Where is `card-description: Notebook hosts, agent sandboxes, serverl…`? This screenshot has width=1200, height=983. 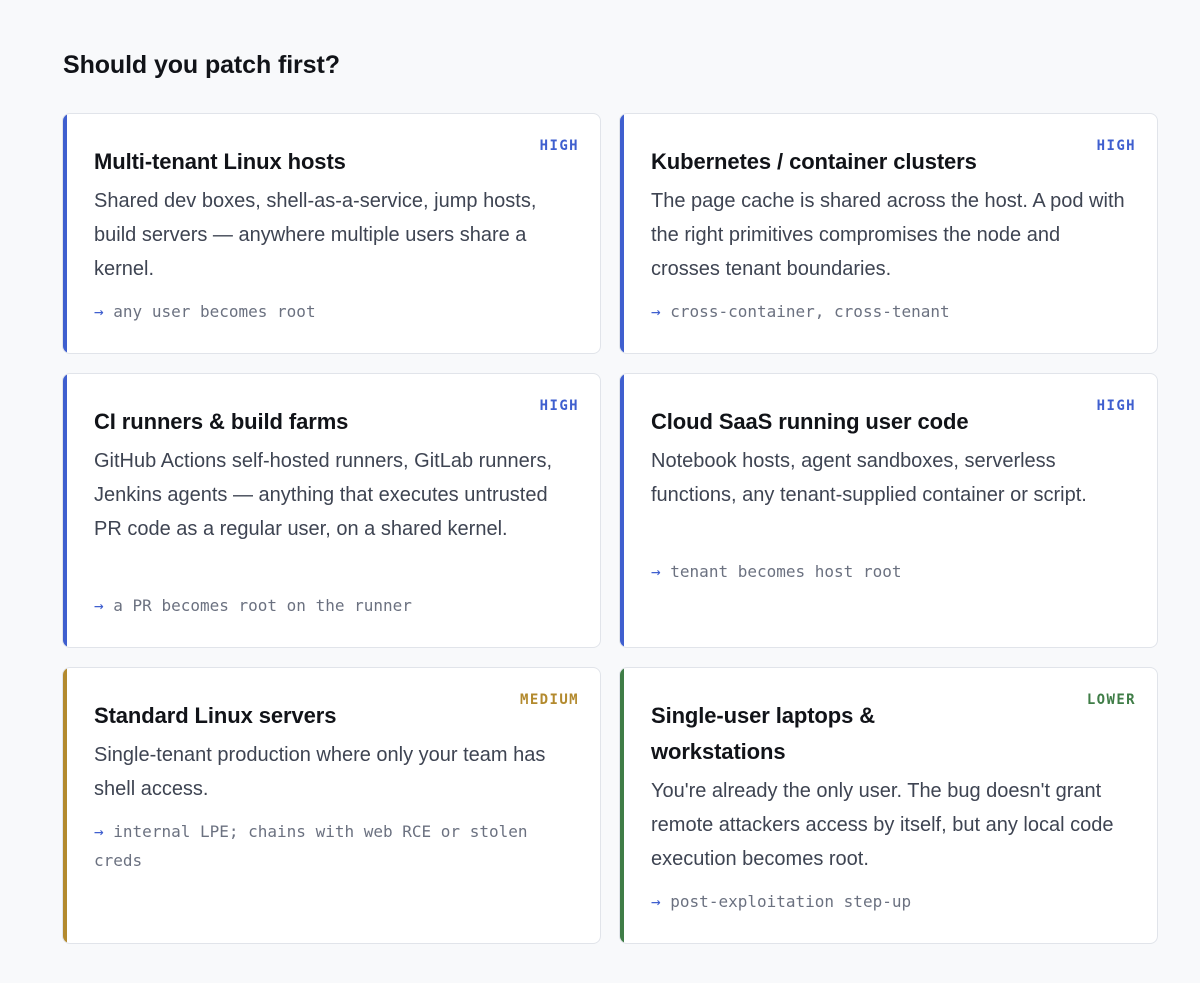
card-description: Notebook hosts, agent sandboxes, serverl… is located at coordinates (869, 478).